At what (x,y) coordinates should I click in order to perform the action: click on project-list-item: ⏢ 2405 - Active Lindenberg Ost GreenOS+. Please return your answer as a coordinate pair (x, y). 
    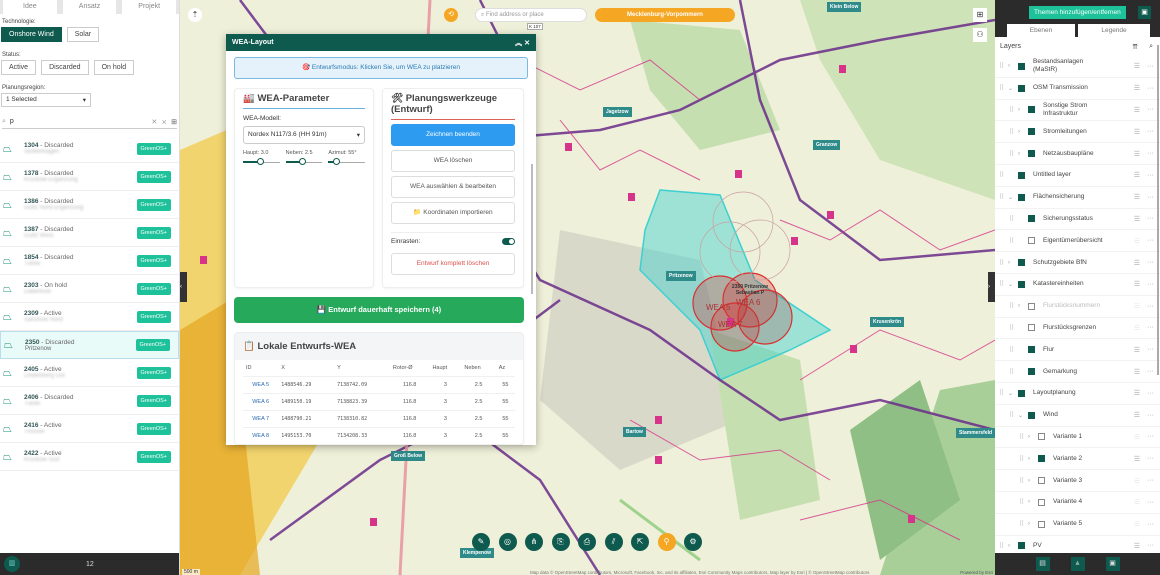
    Looking at the image, I should click on (89, 373).